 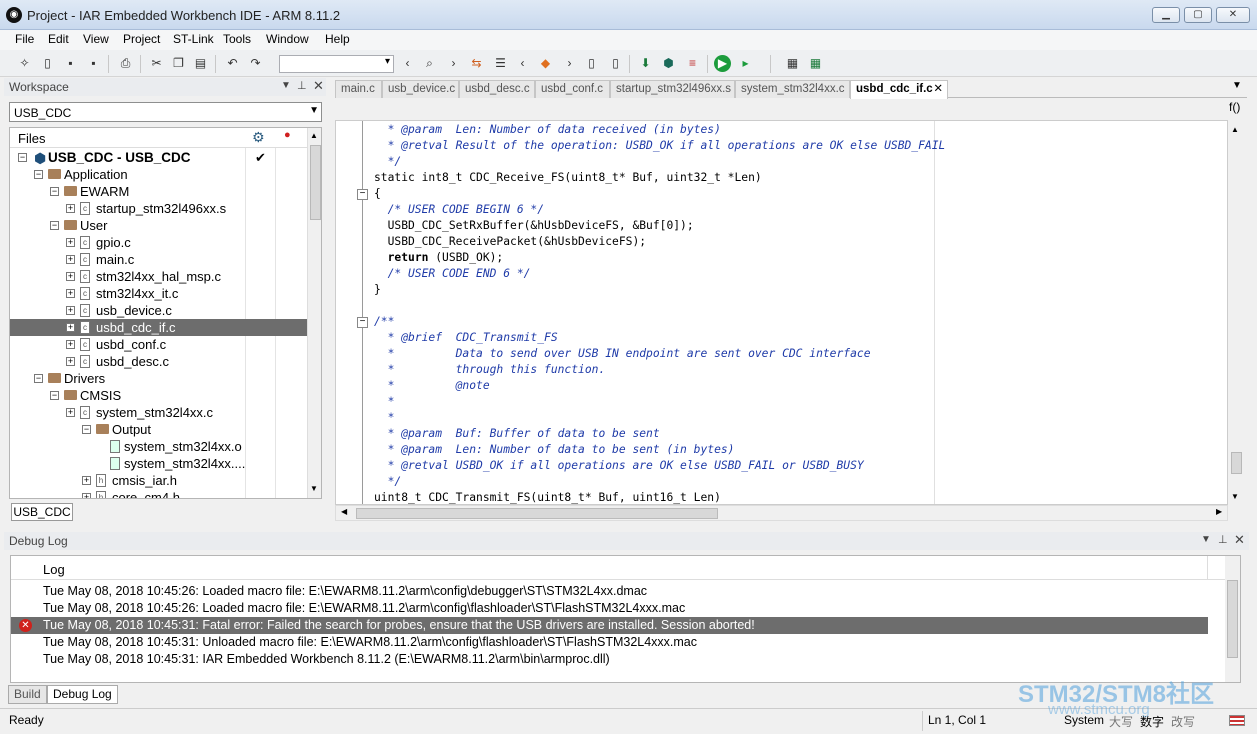 What do you see at coordinates (358, 89) in the screenshot?
I see `tab-main-c: main.c` at bounding box center [358, 89].